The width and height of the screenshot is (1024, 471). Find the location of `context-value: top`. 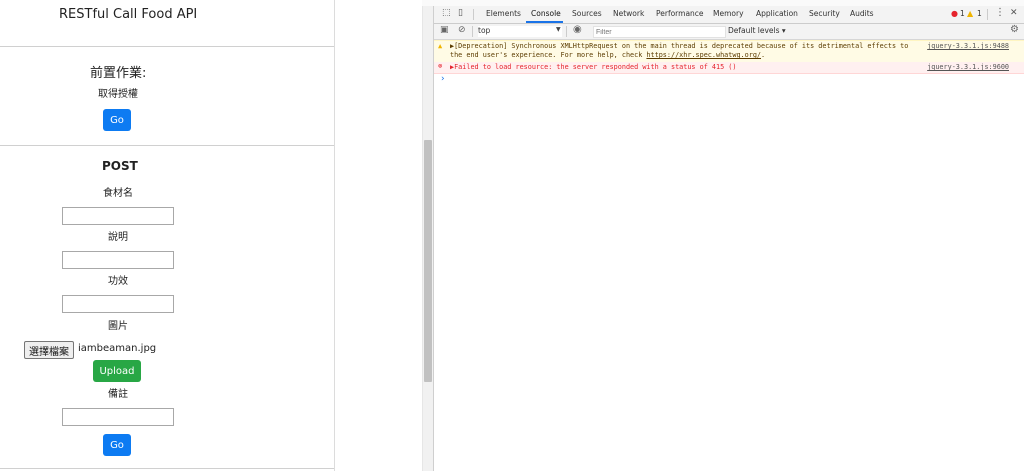

context-value: top is located at coordinates (484, 30).